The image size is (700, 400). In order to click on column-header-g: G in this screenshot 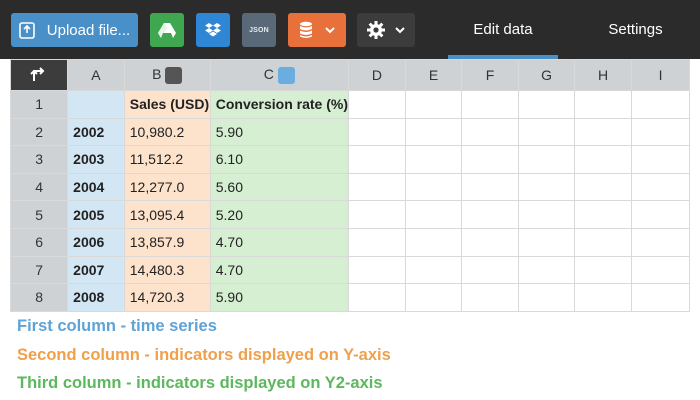, I will do `click(546, 75)`.